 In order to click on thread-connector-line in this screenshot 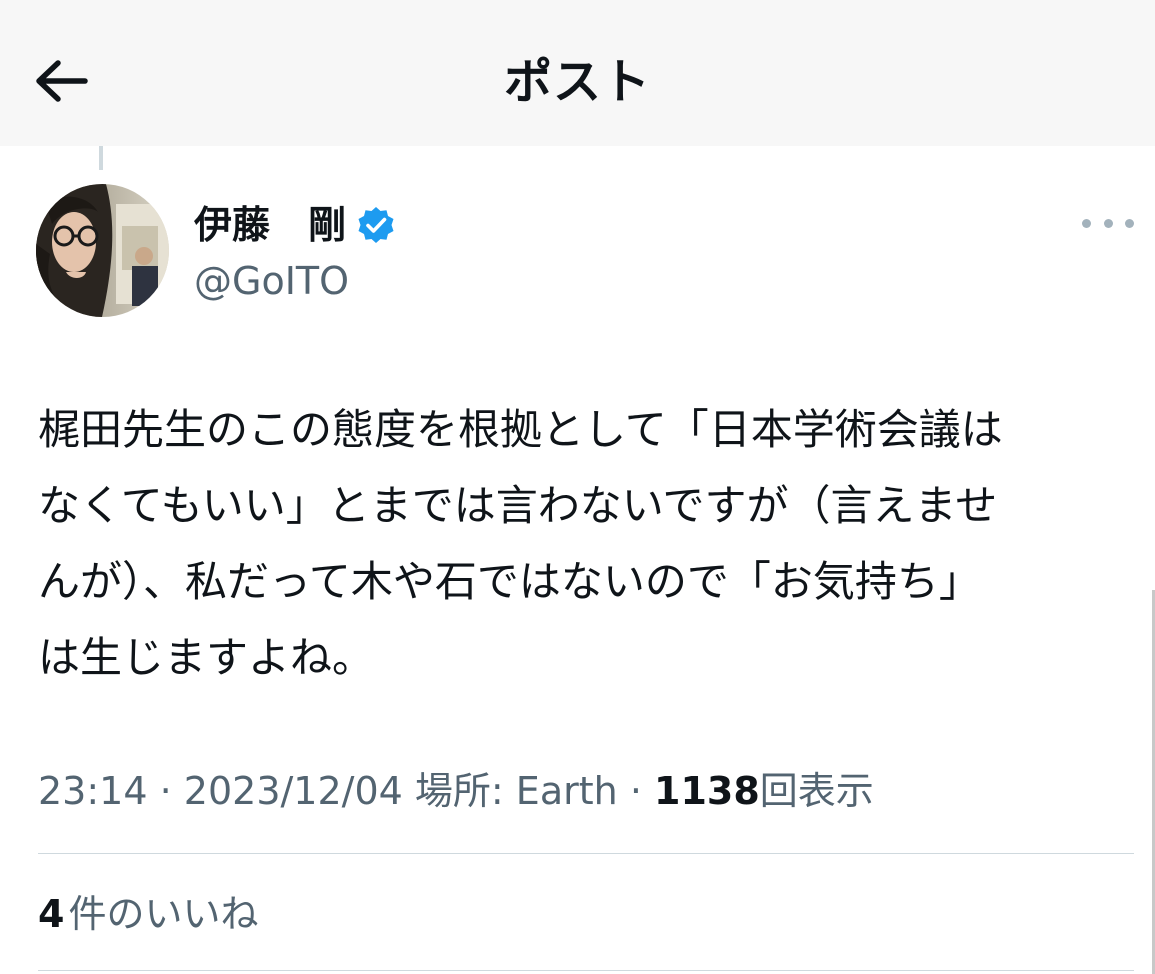, I will do `click(101, 158)`.